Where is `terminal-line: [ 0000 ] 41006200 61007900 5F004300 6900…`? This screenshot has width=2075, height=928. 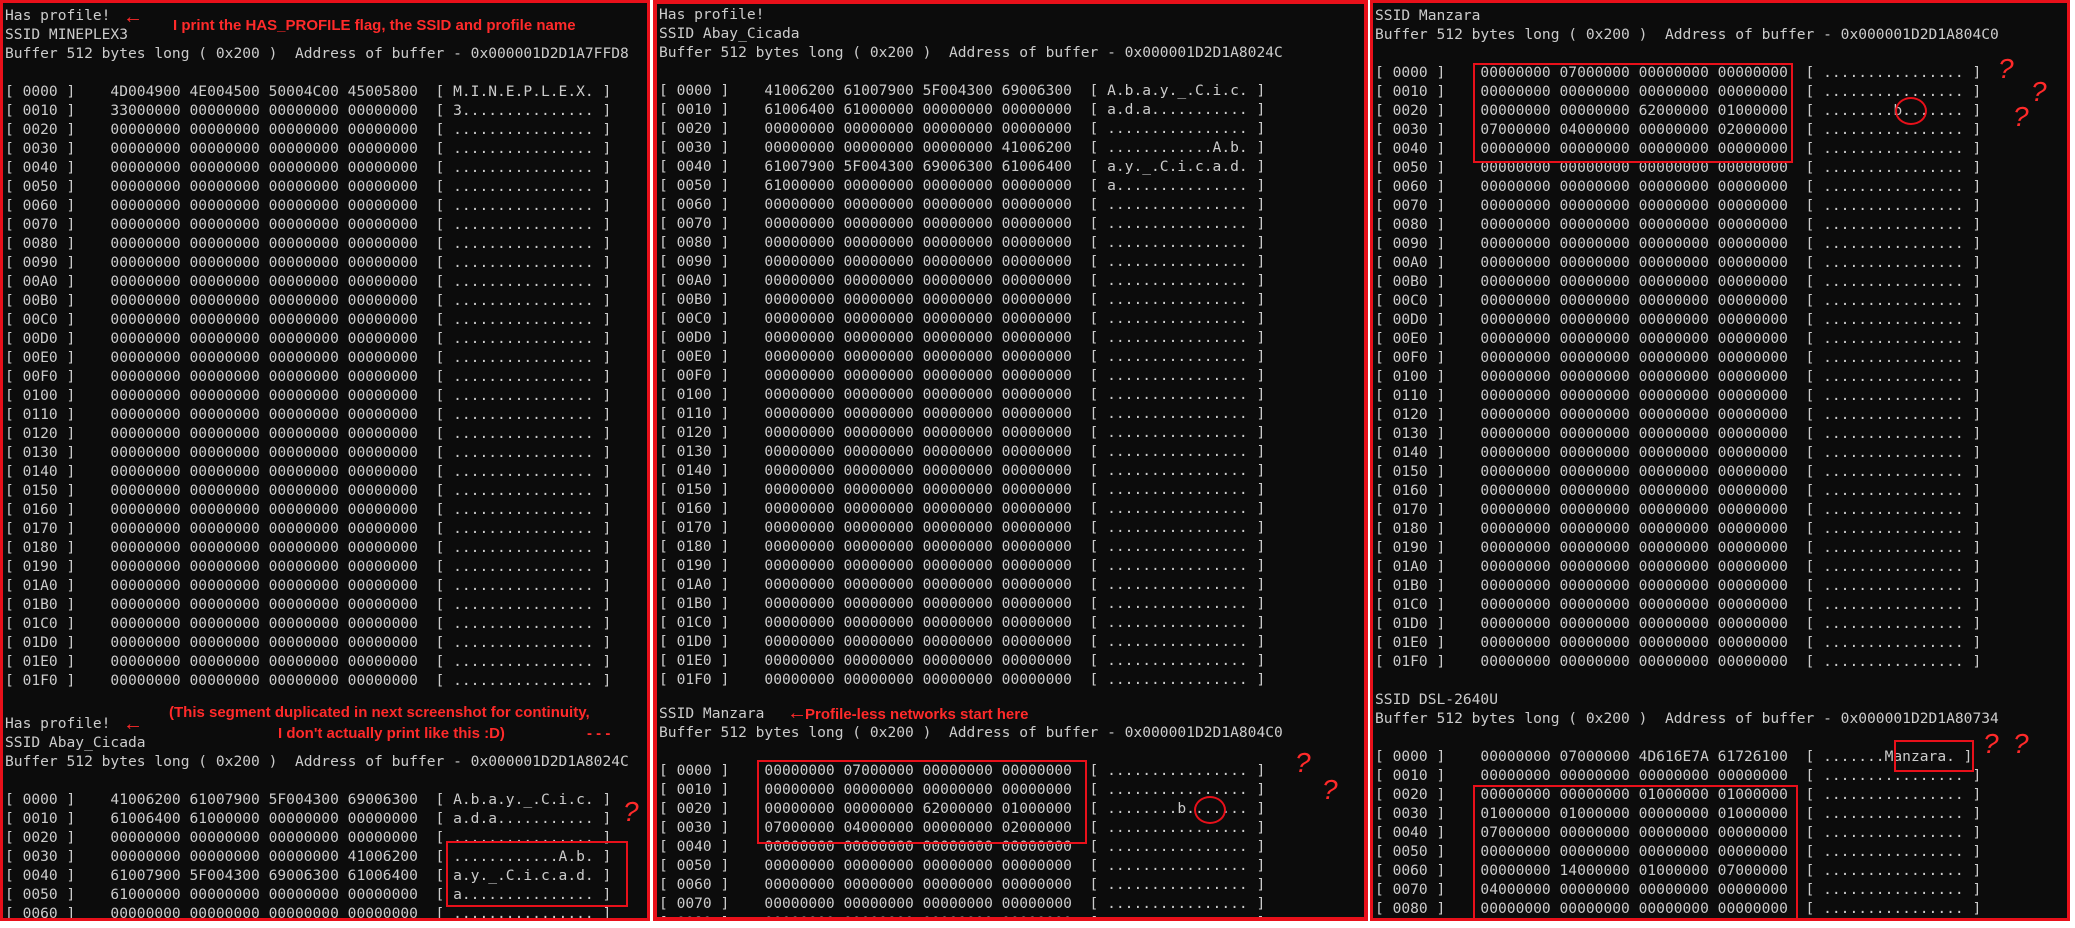 terminal-line: [ 0000 ] 41006200 61007900 5F004300 6900… is located at coordinates (962, 90).